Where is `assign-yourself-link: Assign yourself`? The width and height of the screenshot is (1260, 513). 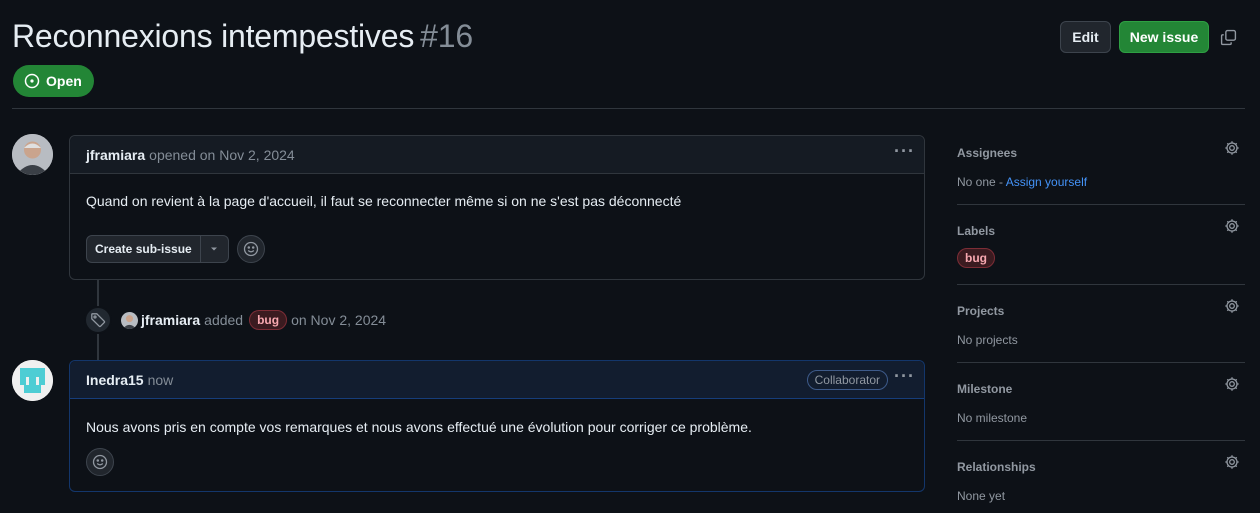 assign-yourself-link: Assign yourself is located at coordinates (1046, 182).